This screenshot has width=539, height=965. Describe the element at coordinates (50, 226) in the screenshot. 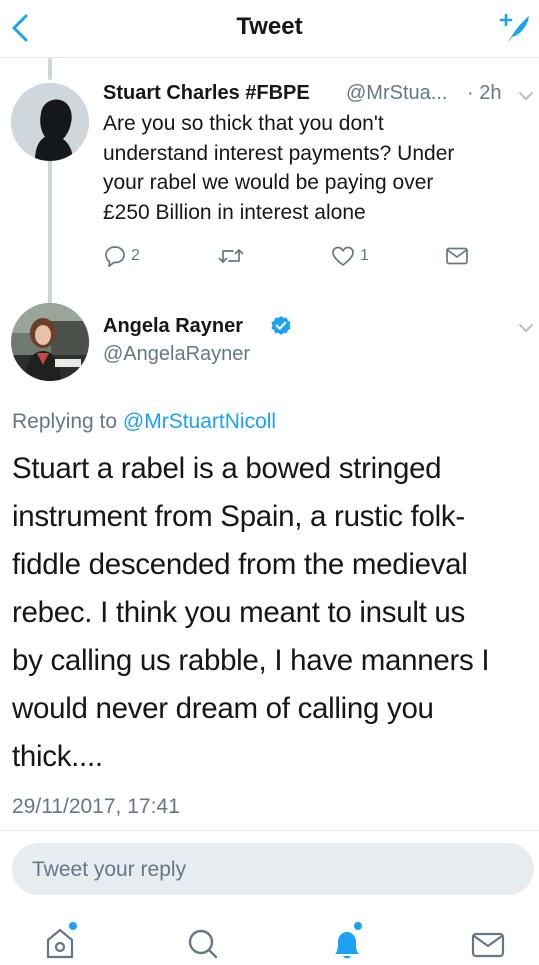

I see `thread-line-bottom` at that location.